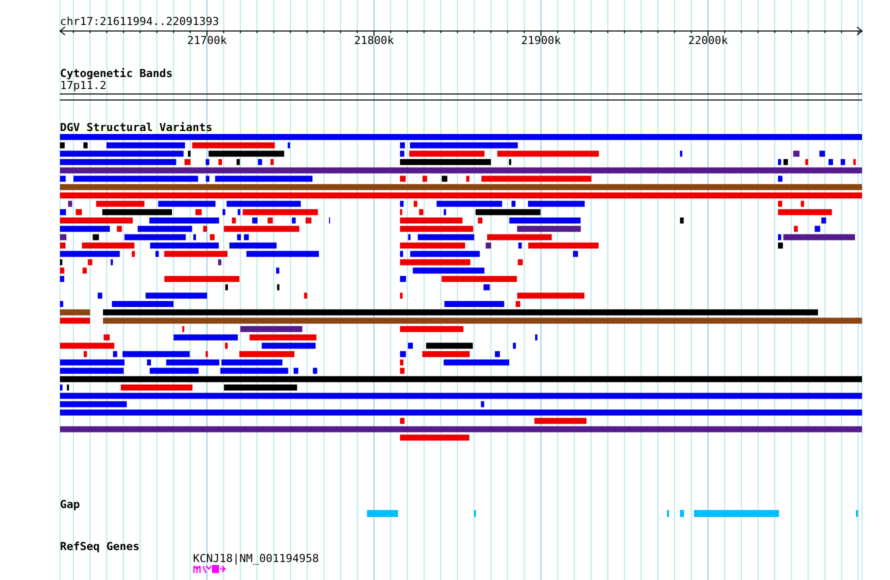  I want to click on gene-model-icon, so click(209, 569).